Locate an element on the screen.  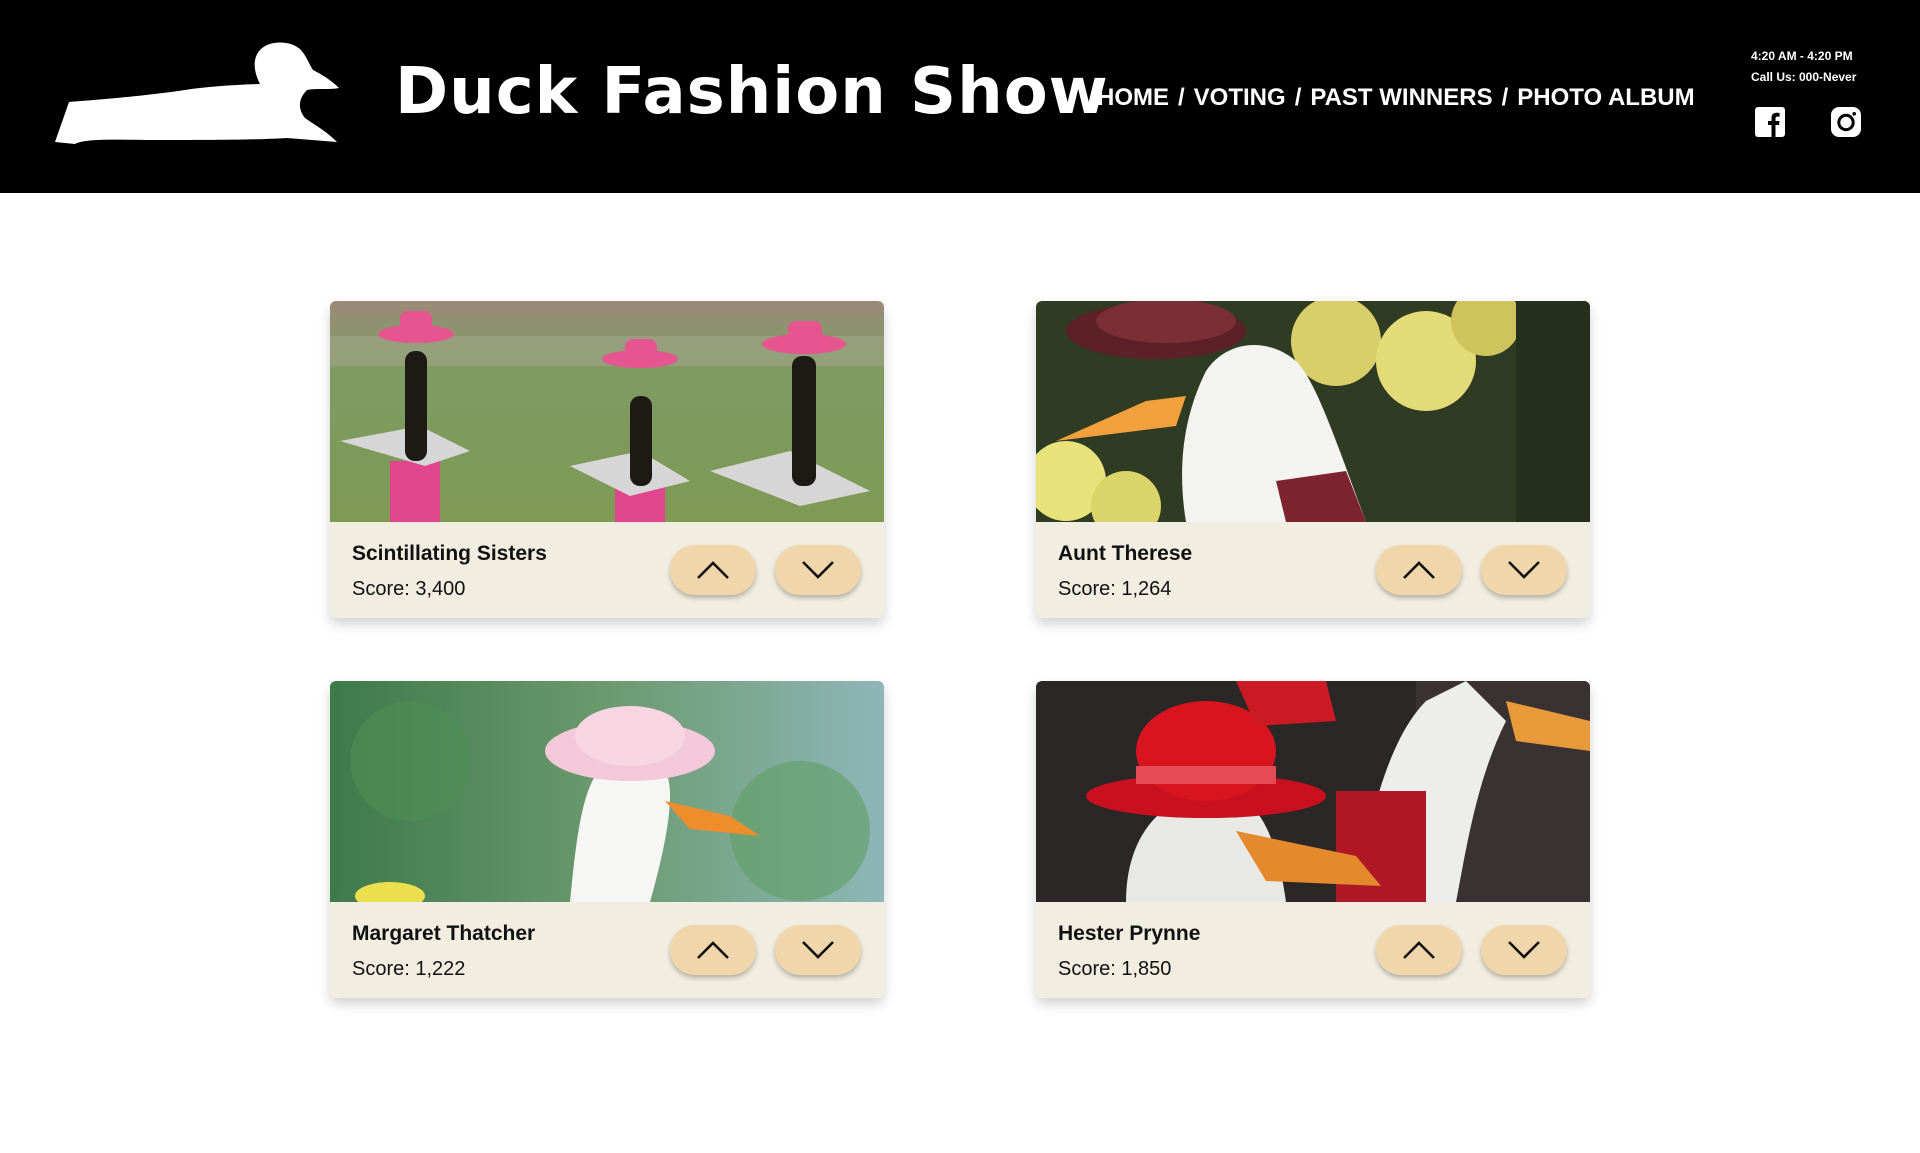
contestant-name: Scintillating Sisters is located at coordinates (449, 553).